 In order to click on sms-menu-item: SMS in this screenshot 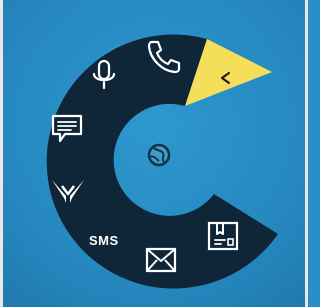, I will do `click(104, 240)`.